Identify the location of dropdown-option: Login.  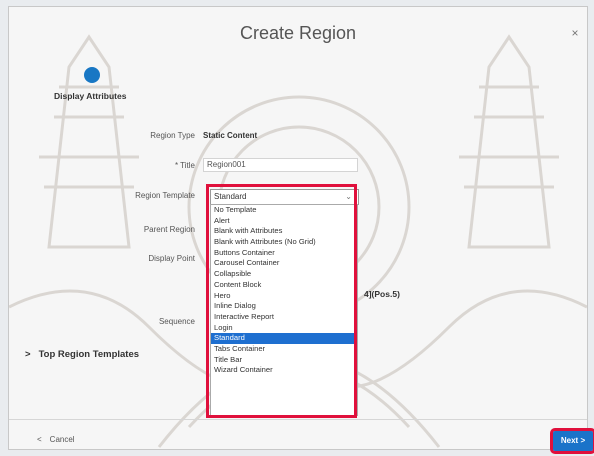
(284, 328).